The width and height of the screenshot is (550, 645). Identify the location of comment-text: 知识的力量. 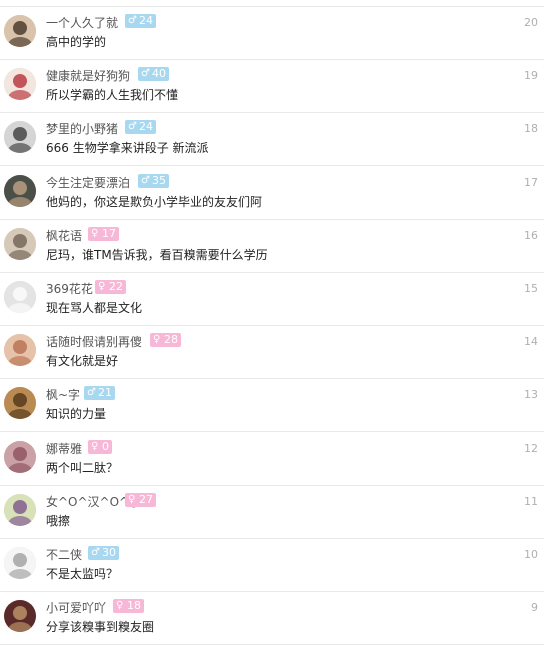
(76, 414).